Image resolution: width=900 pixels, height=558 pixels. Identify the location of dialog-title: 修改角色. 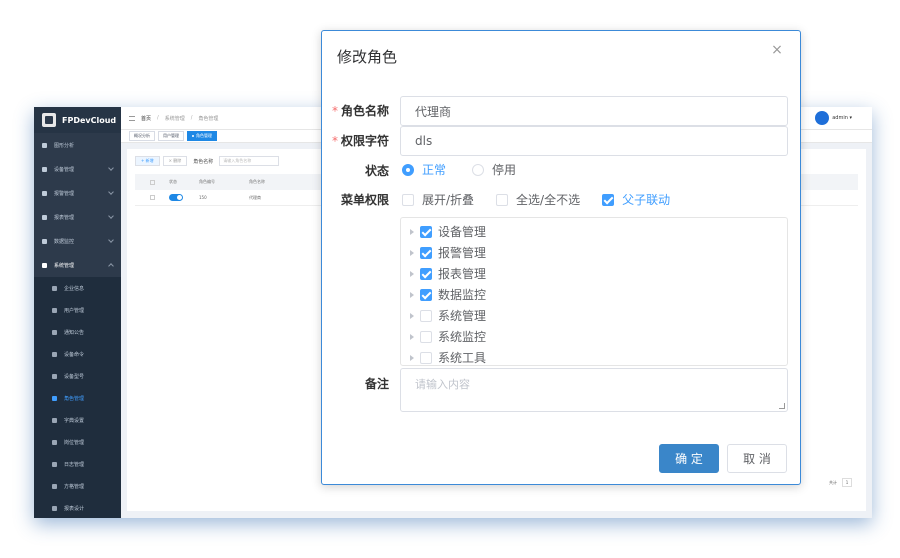
(367, 57).